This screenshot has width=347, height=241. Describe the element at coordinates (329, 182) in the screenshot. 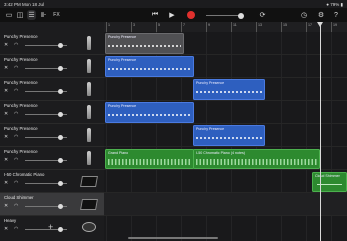

I see `midi-region: Cloud Shimmer` at that location.